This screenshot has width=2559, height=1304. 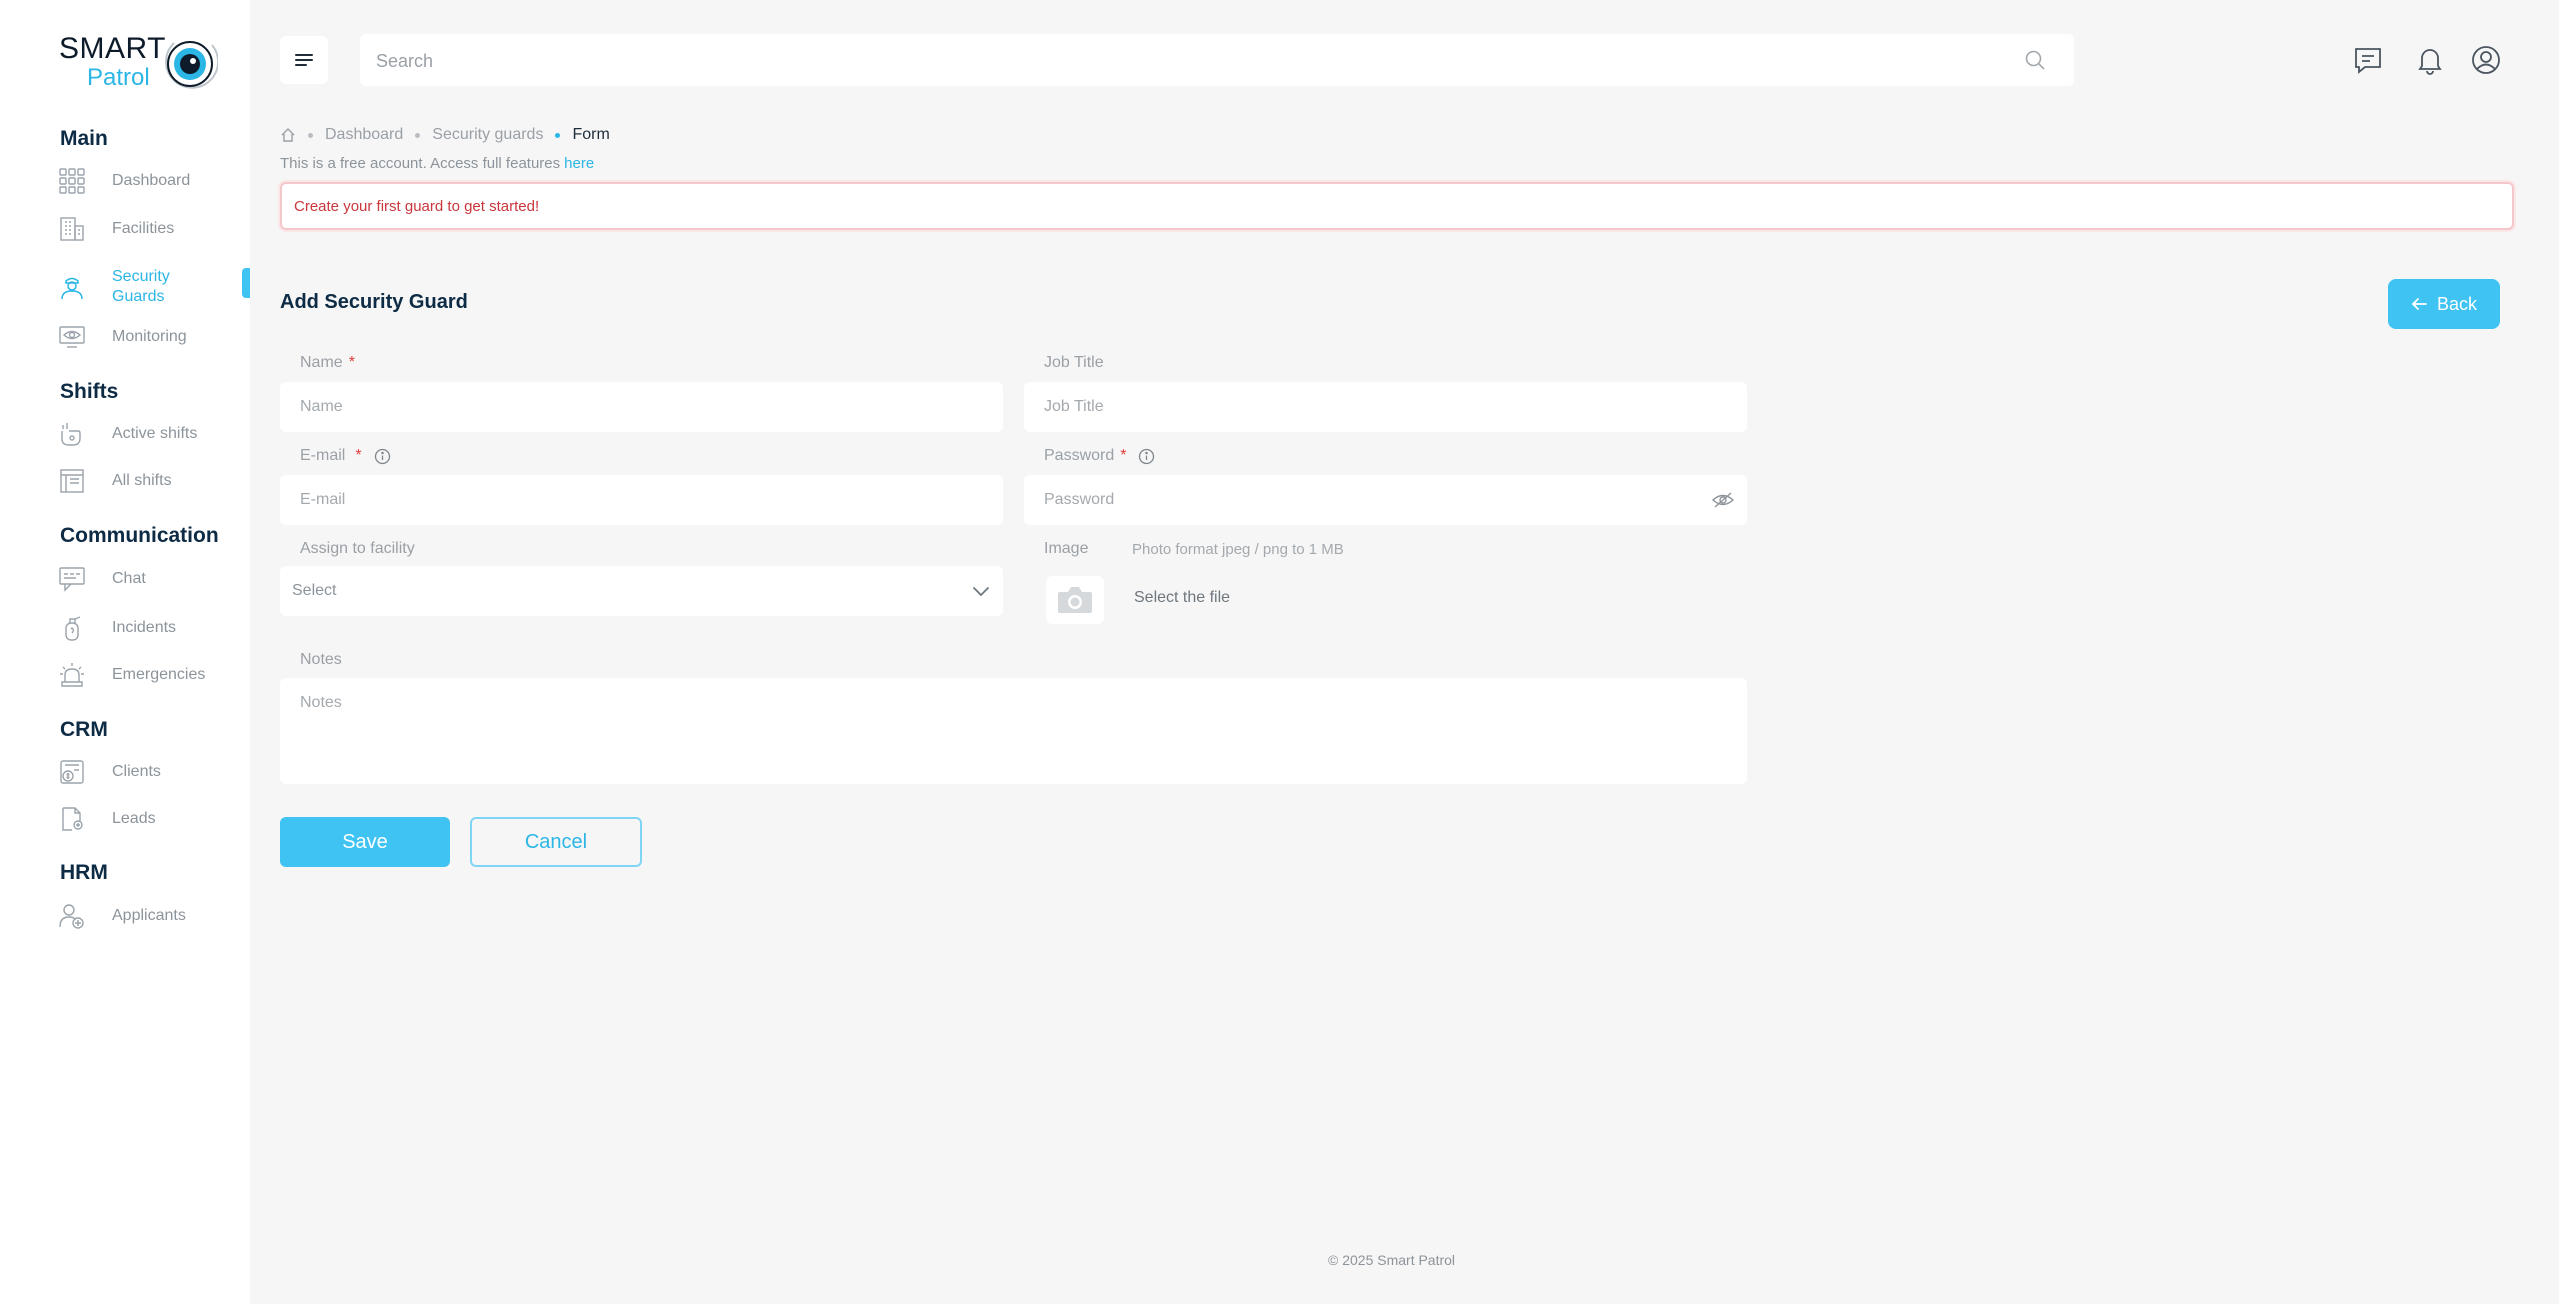 I want to click on grid-icon, so click(x=72, y=181).